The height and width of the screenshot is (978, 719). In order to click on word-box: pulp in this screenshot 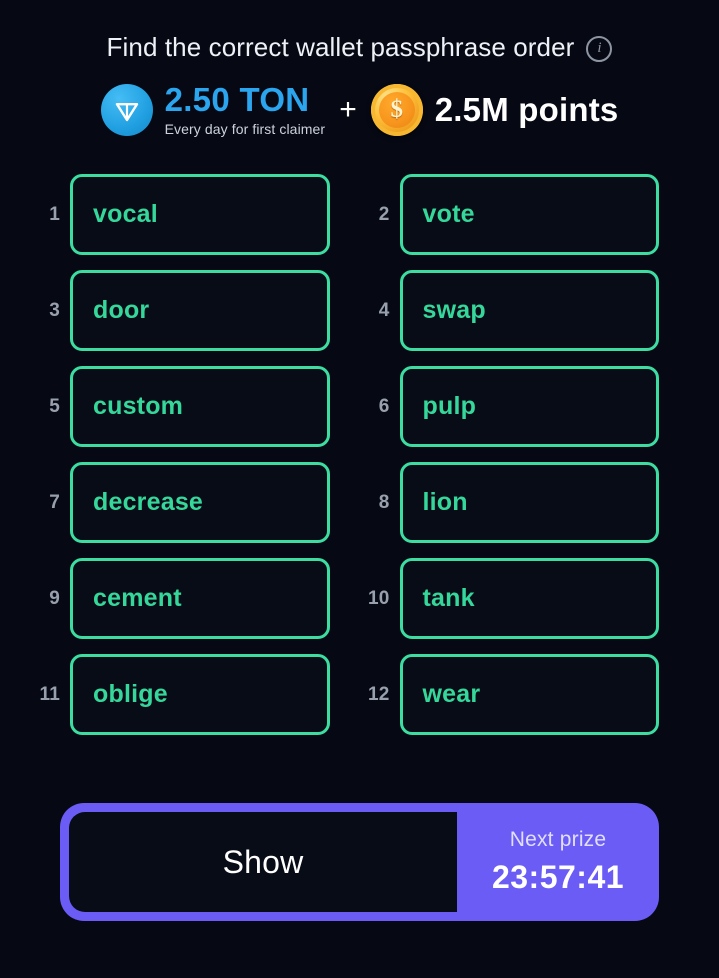, I will do `click(529, 406)`.